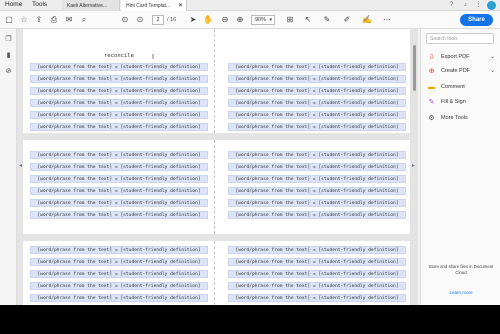 Image resolution: width=500 pixels, height=334 pixels. I want to click on page-up-icon: ⊙, so click(125, 20).